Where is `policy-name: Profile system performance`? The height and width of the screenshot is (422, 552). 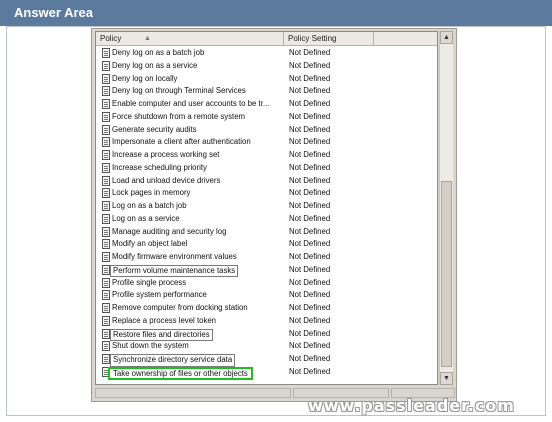 policy-name: Profile system performance is located at coordinates (159, 295).